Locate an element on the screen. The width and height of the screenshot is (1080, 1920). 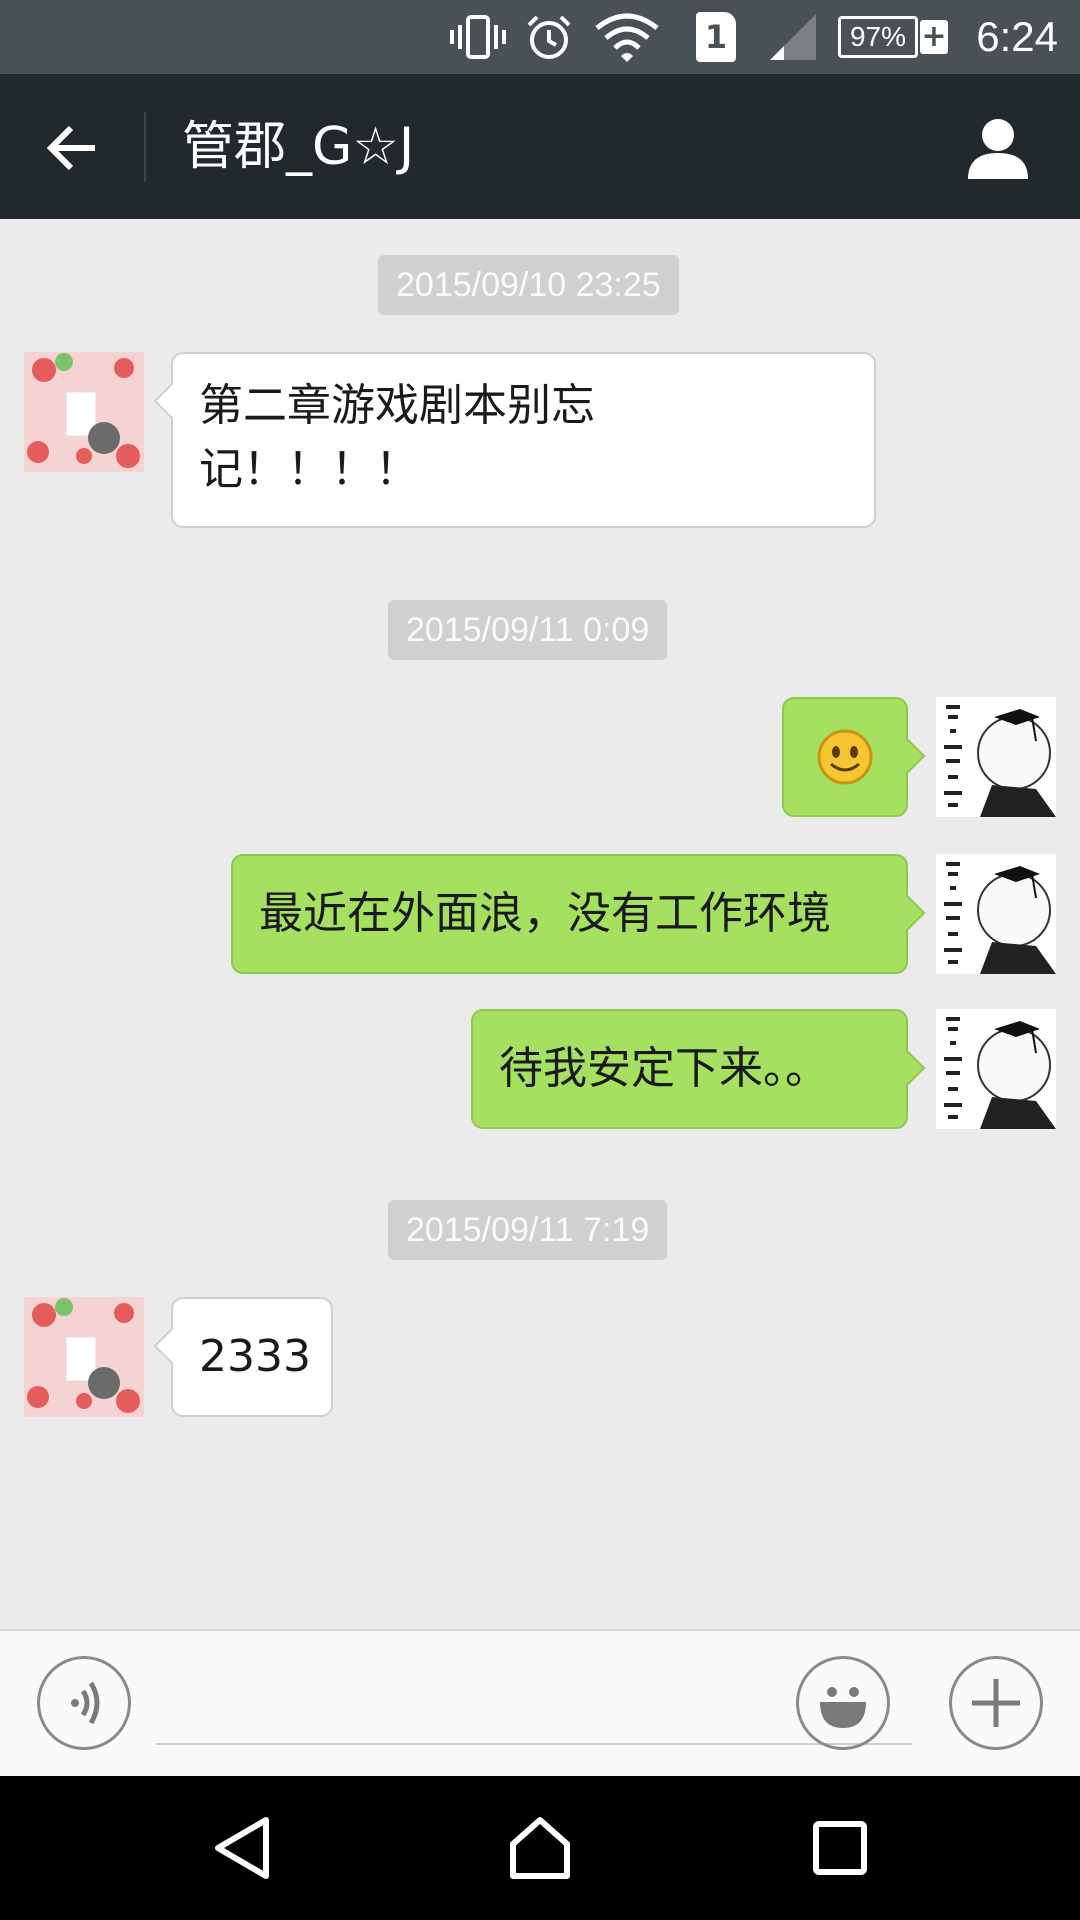
nav-home-button is located at coordinates (540, 1848).